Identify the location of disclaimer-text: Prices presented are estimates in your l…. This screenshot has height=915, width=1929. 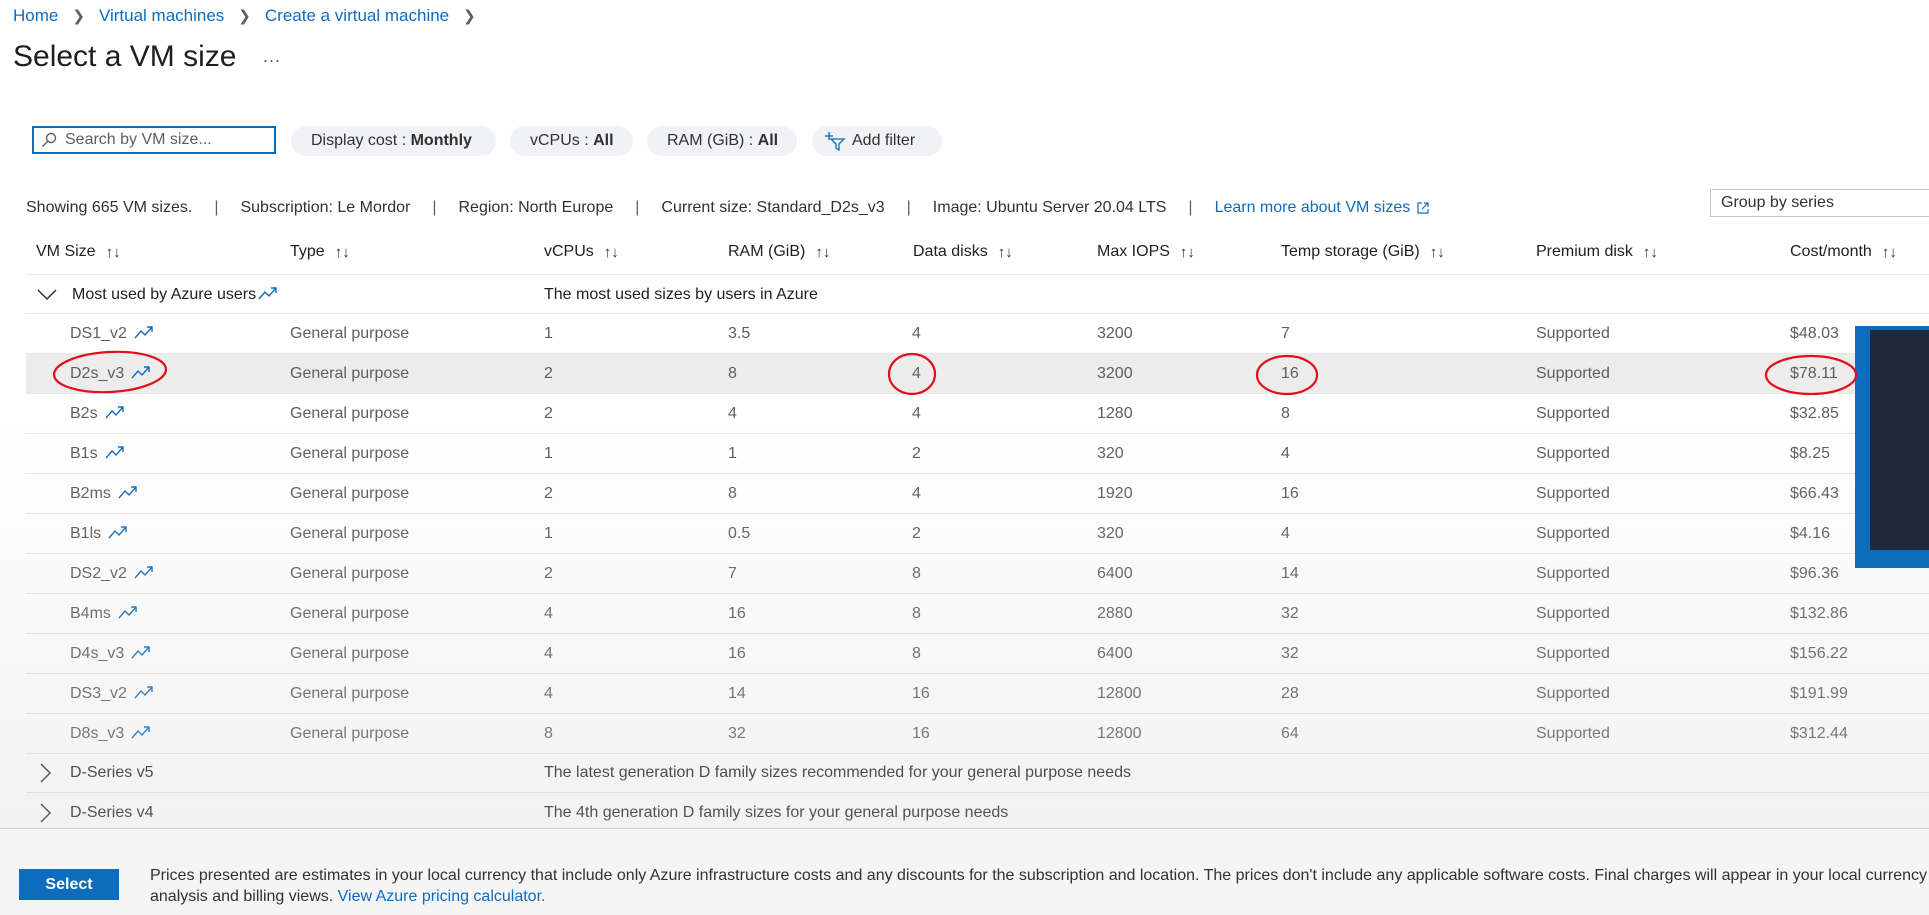
(1039, 875).